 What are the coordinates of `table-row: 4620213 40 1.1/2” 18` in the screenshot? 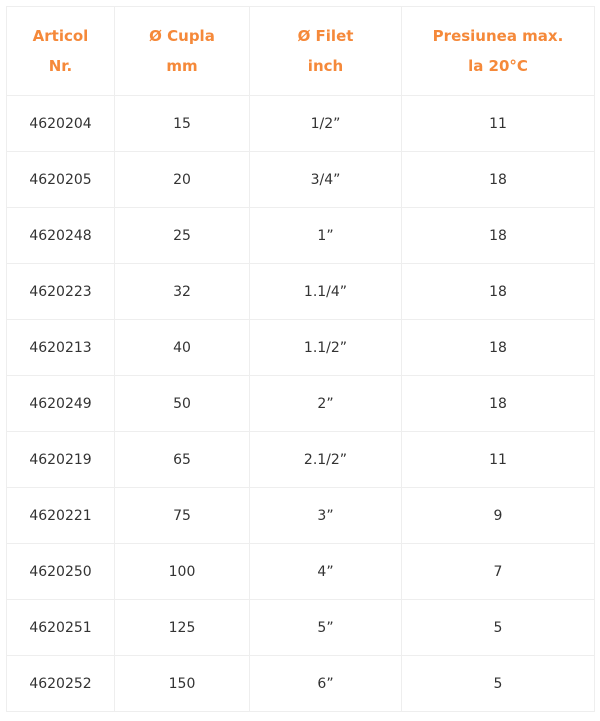 It's located at (300, 347).